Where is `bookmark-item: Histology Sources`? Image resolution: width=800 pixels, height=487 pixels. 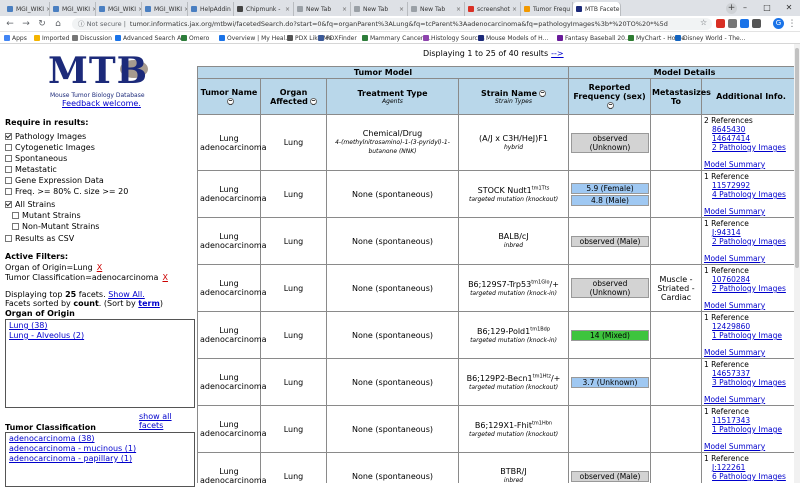
bookmark-item: Histology Sources is located at coordinates (454, 38).